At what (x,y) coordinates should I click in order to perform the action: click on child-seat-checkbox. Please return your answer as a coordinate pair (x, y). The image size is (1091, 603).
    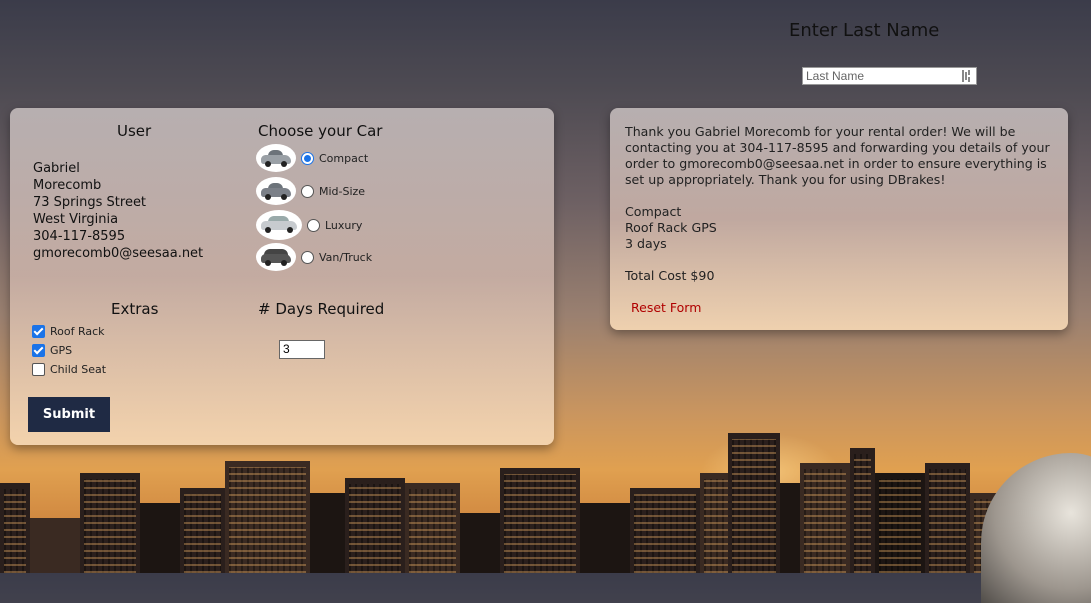
    Looking at the image, I should click on (38, 369).